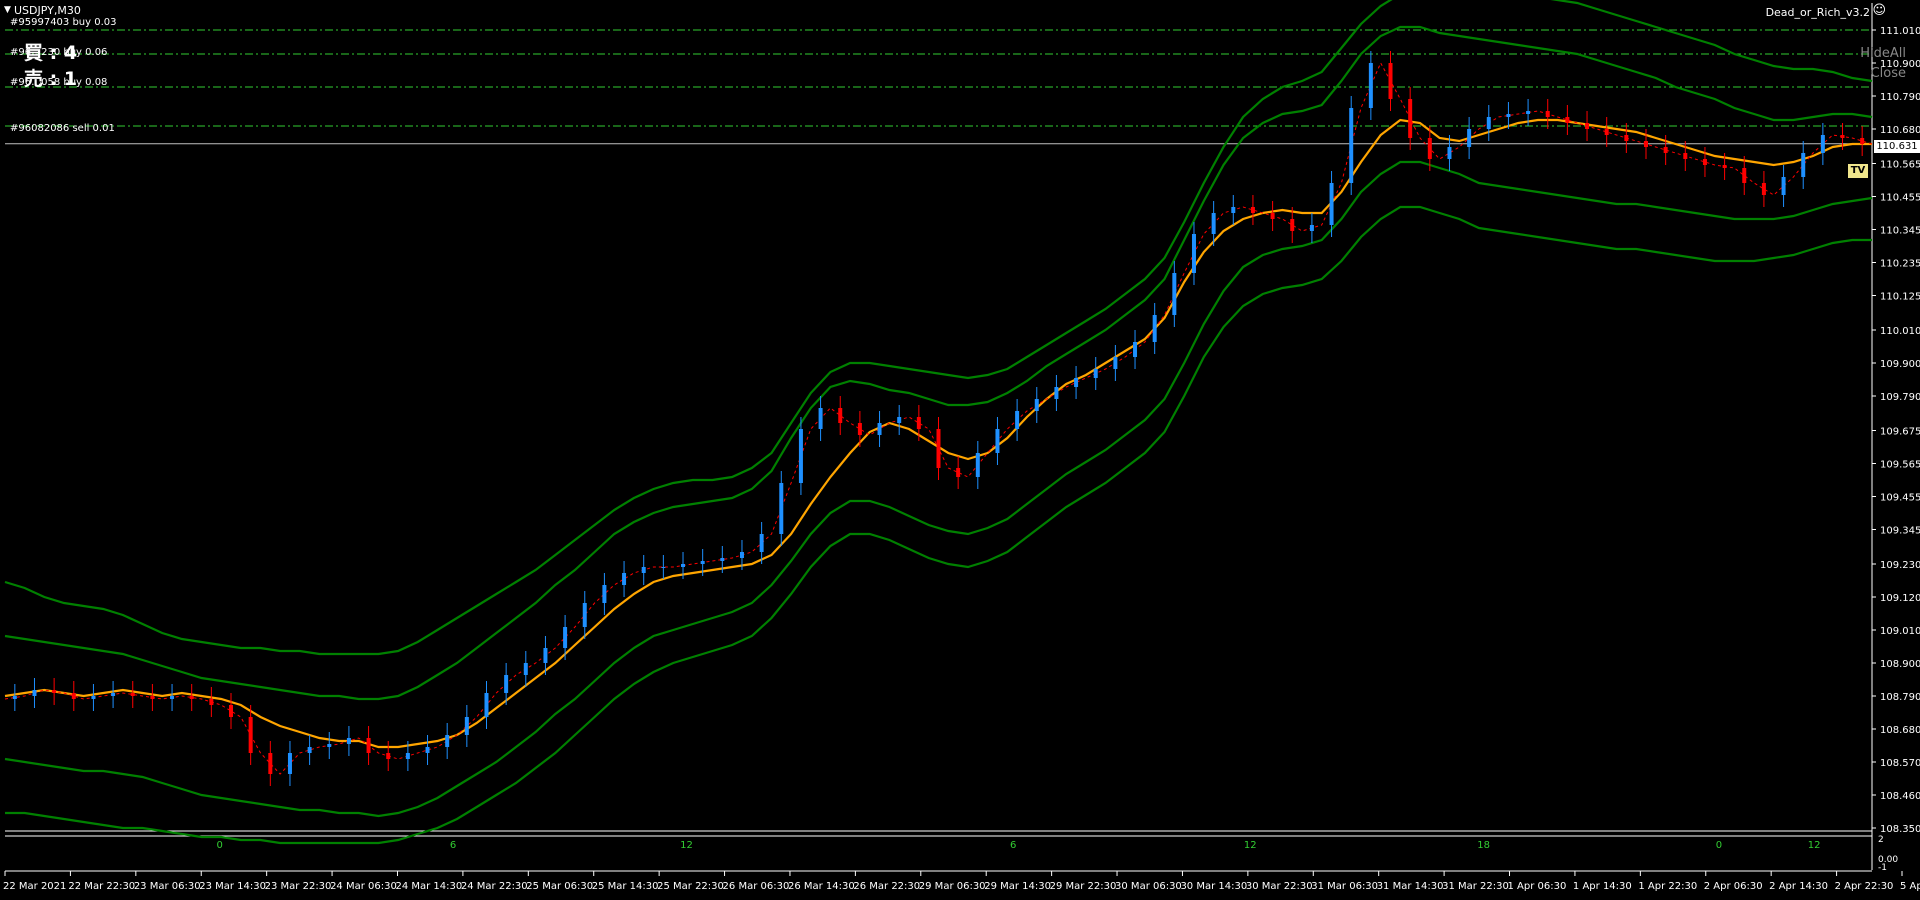 The image size is (1920, 900). What do you see at coordinates (1888, 73) in the screenshot?
I see `close-button: Close` at bounding box center [1888, 73].